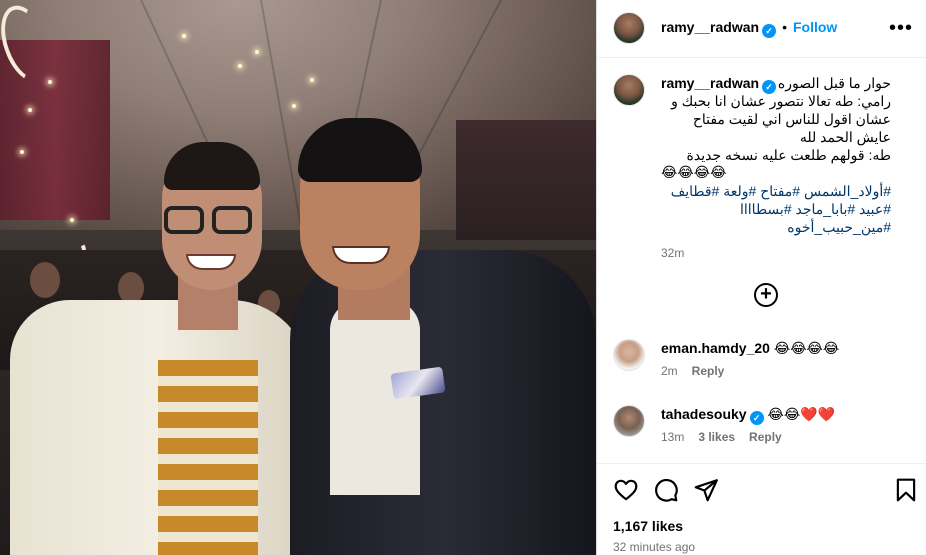 The image size is (926, 555). I want to click on likes-count: 1,167 likes, so click(648, 526).